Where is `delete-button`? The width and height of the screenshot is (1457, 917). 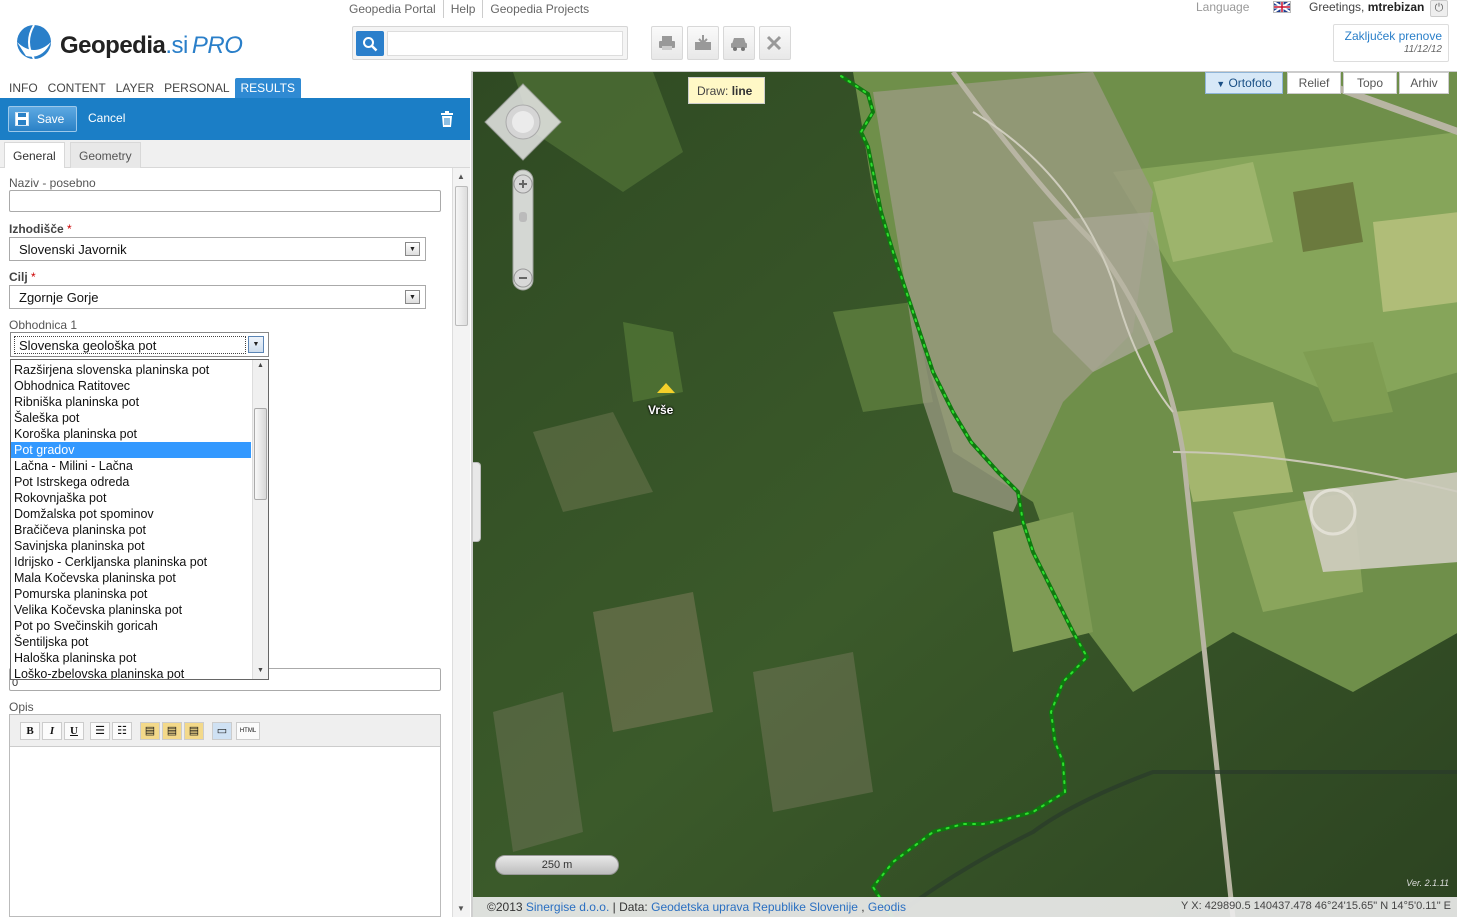
delete-button is located at coordinates (447, 119).